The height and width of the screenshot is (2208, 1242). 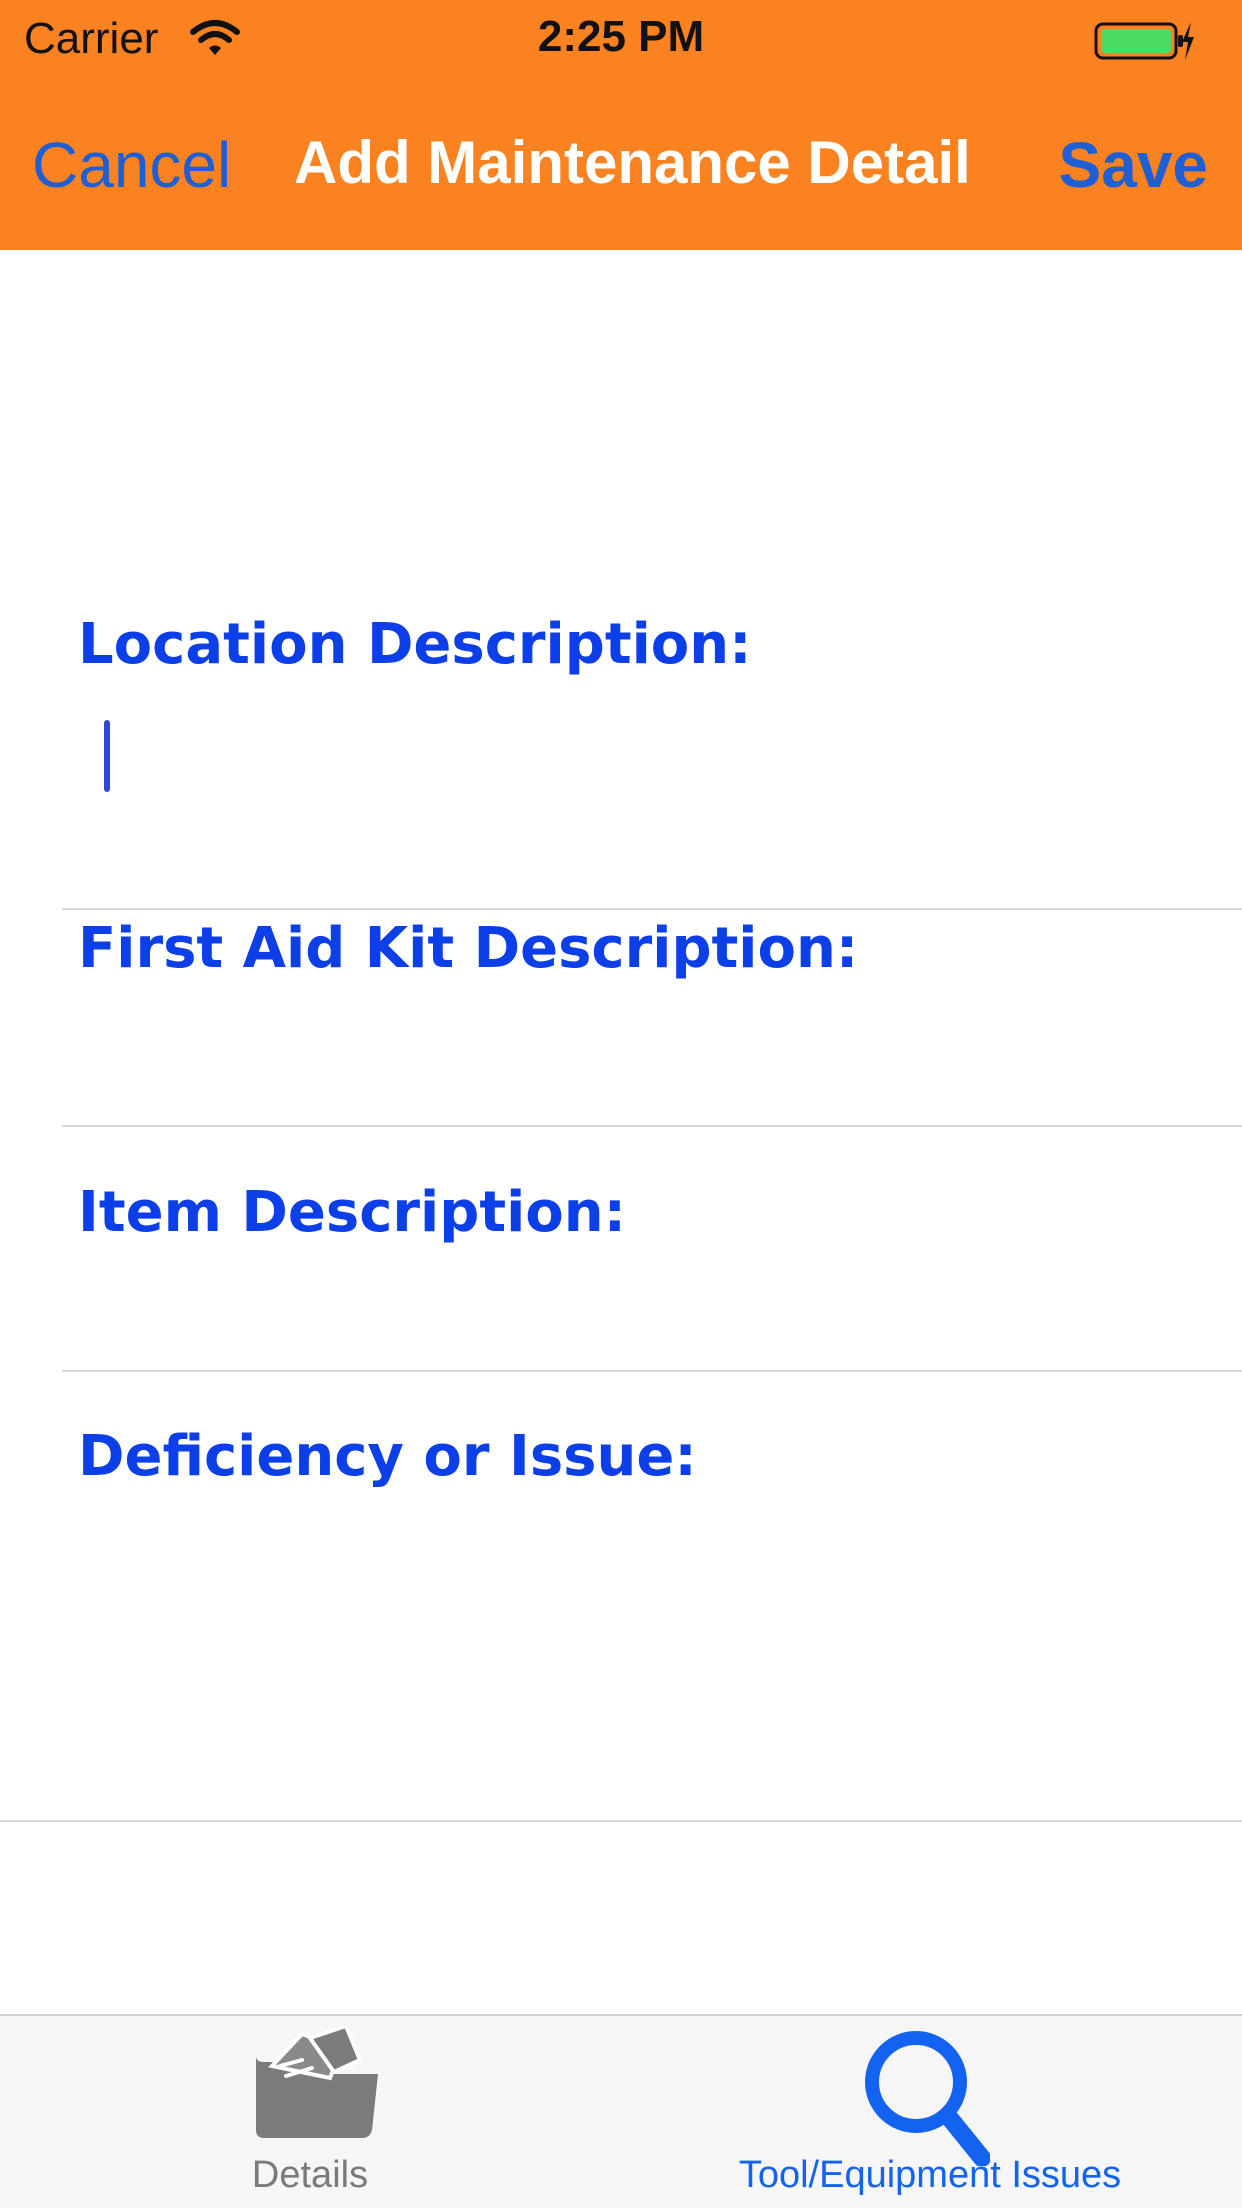 What do you see at coordinates (387, 1456) in the screenshot?
I see `deficiency-or-issue-label: Deficiency or Issue:` at bounding box center [387, 1456].